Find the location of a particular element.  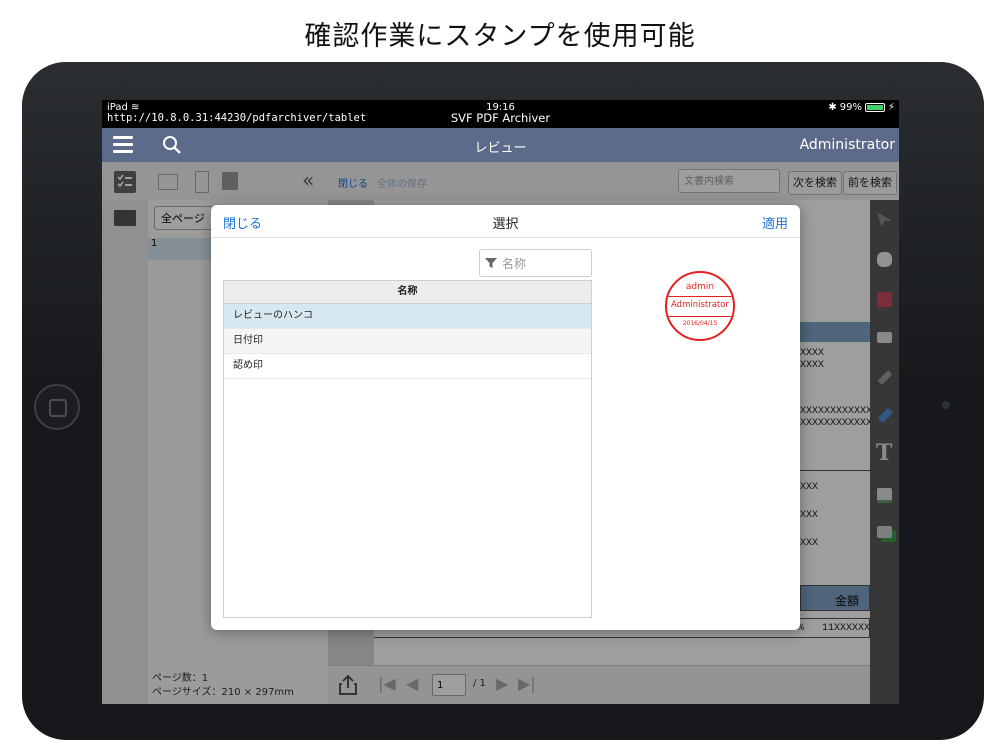

filter-icon is located at coordinates (491, 263).